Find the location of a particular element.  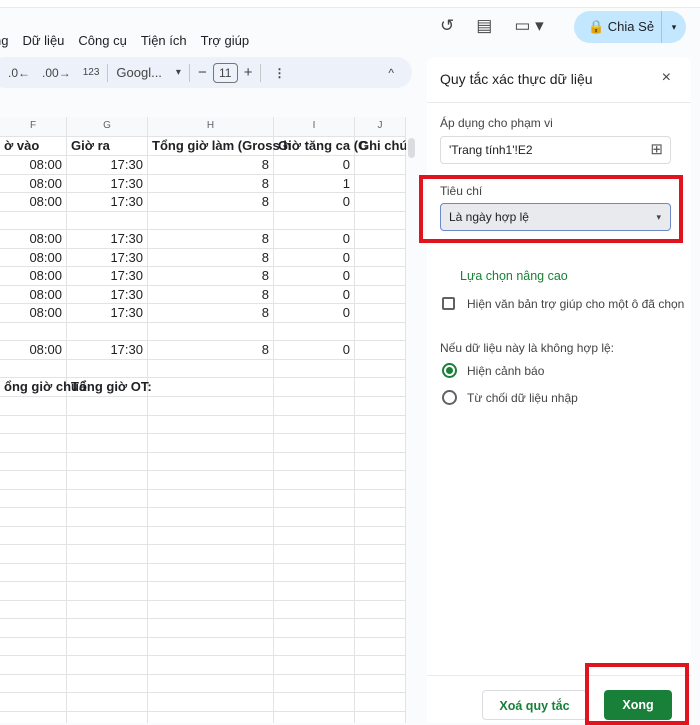

menu-help: Trợ giúp is located at coordinates (225, 40).